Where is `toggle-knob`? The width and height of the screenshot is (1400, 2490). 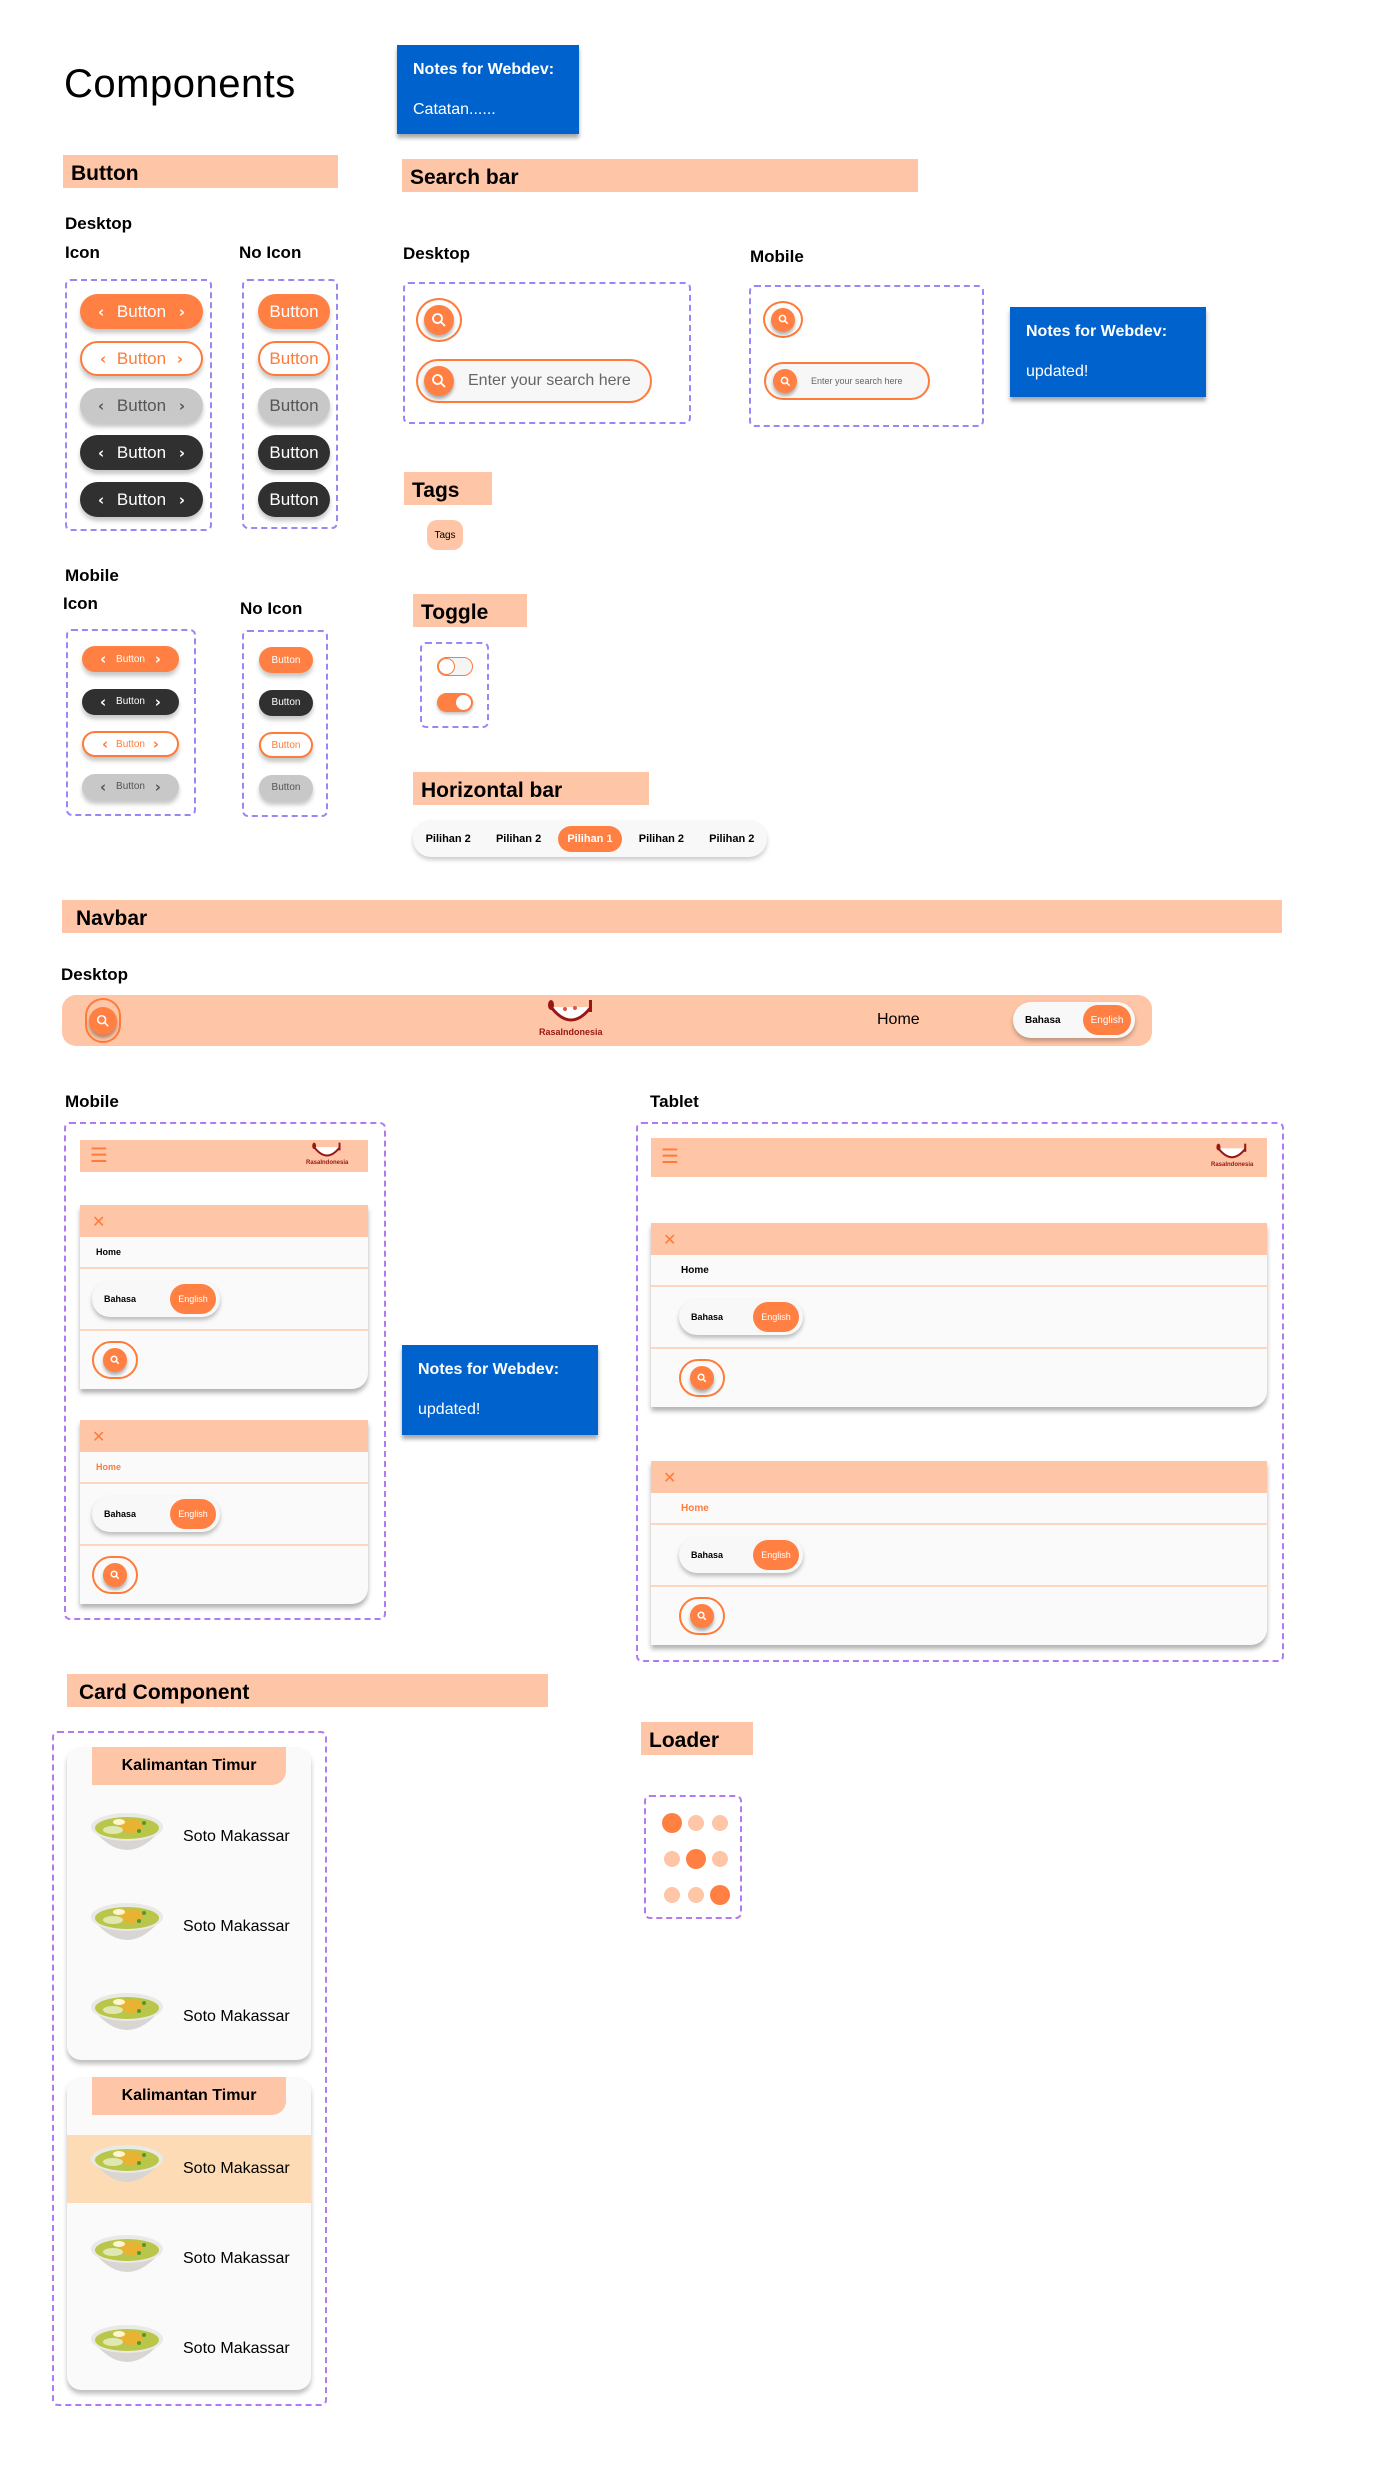
toggle-knob is located at coordinates (463, 702).